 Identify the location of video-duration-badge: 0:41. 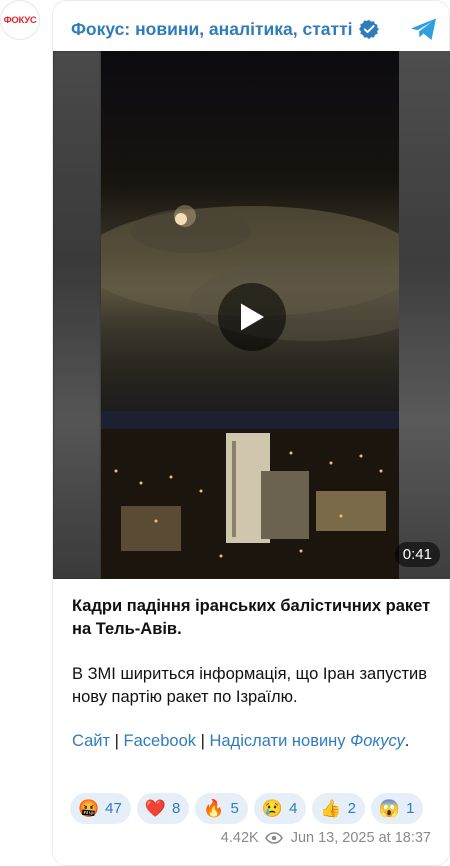
(417, 554).